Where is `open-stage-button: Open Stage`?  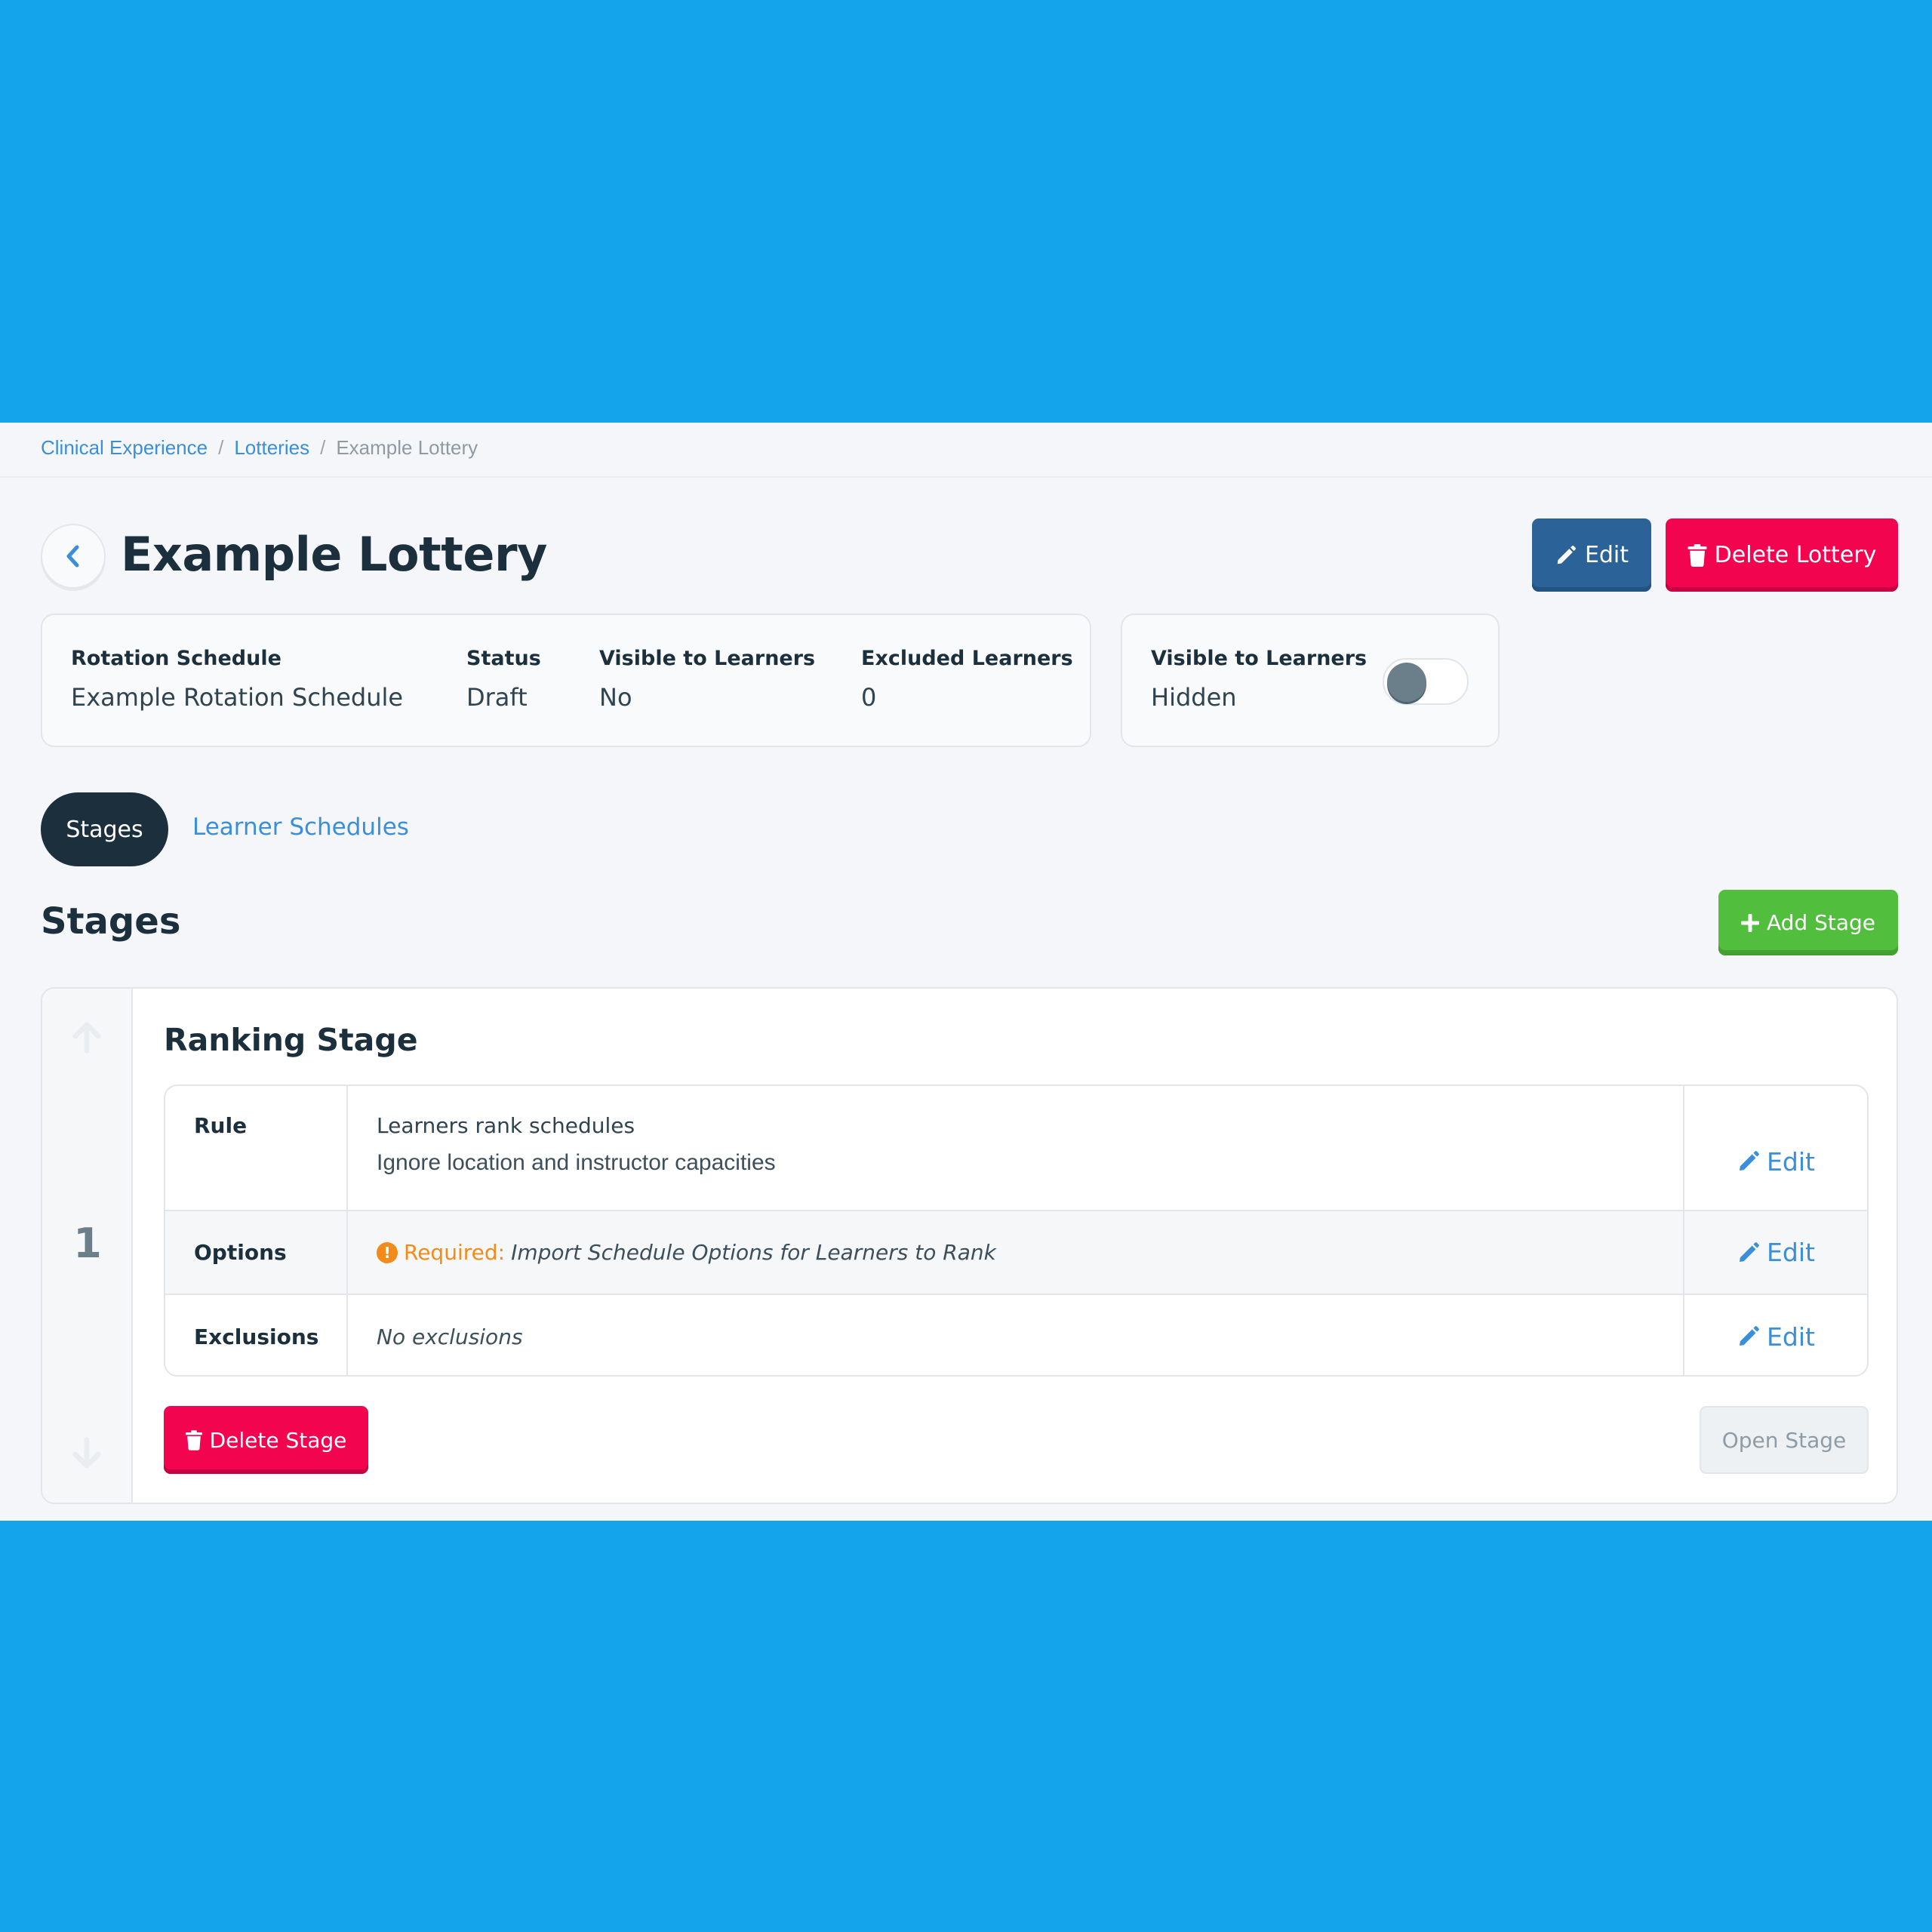
open-stage-button: Open Stage is located at coordinates (1784, 1440).